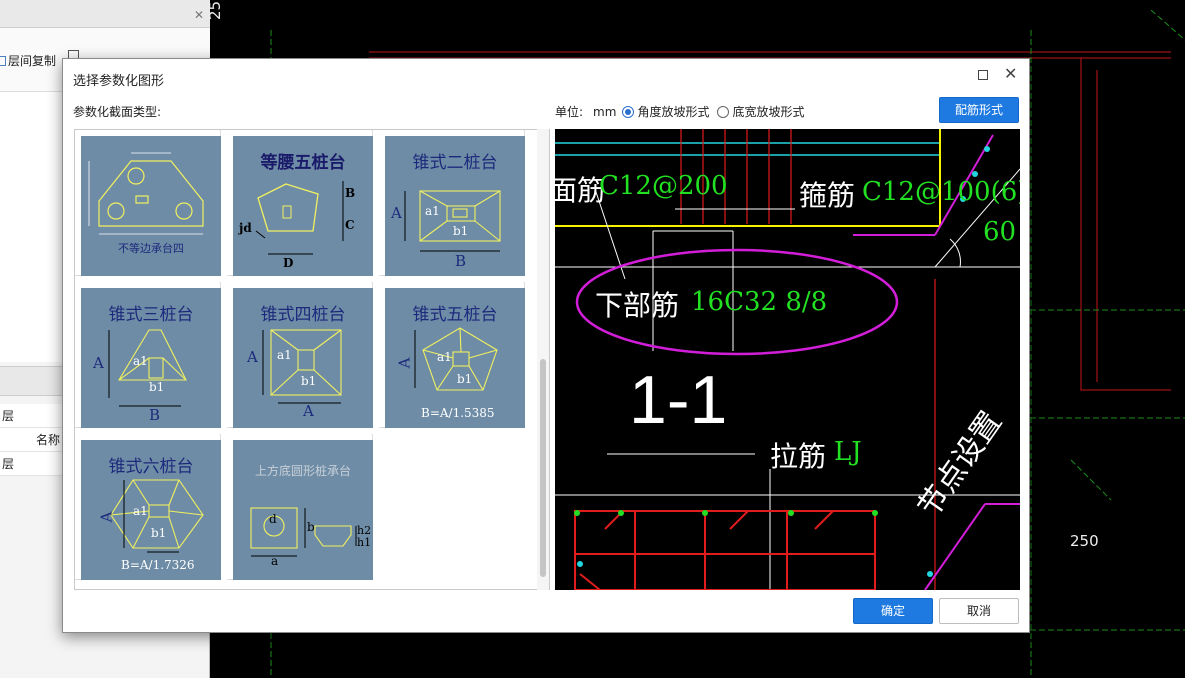  What do you see at coordinates (151, 206) in the screenshot?
I see `shape-thumbnail: 不等边承台四` at bounding box center [151, 206].